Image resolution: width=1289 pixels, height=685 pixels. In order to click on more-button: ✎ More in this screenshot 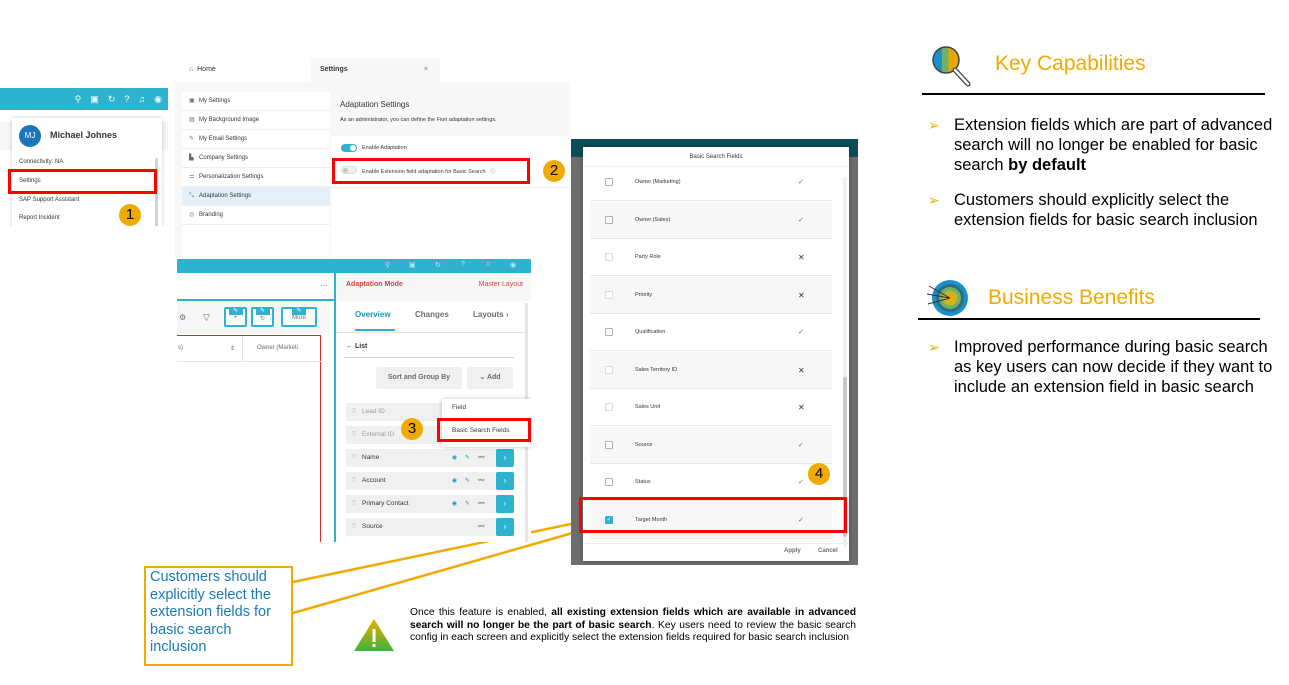, I will do `click(299, 317)`.